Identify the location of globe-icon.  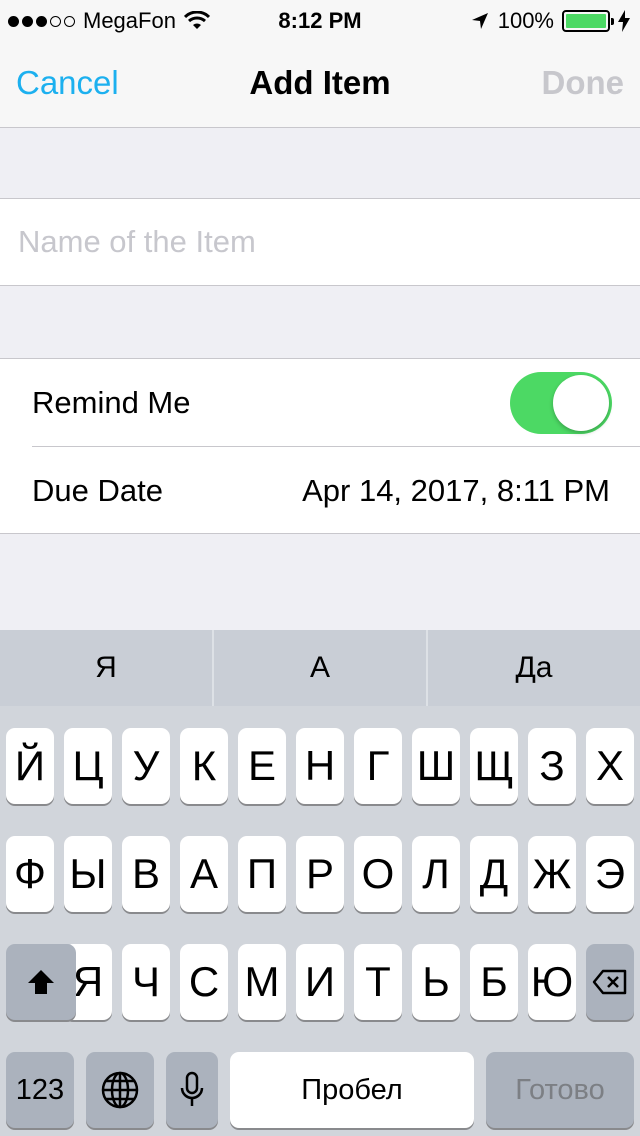
(120, 1090).